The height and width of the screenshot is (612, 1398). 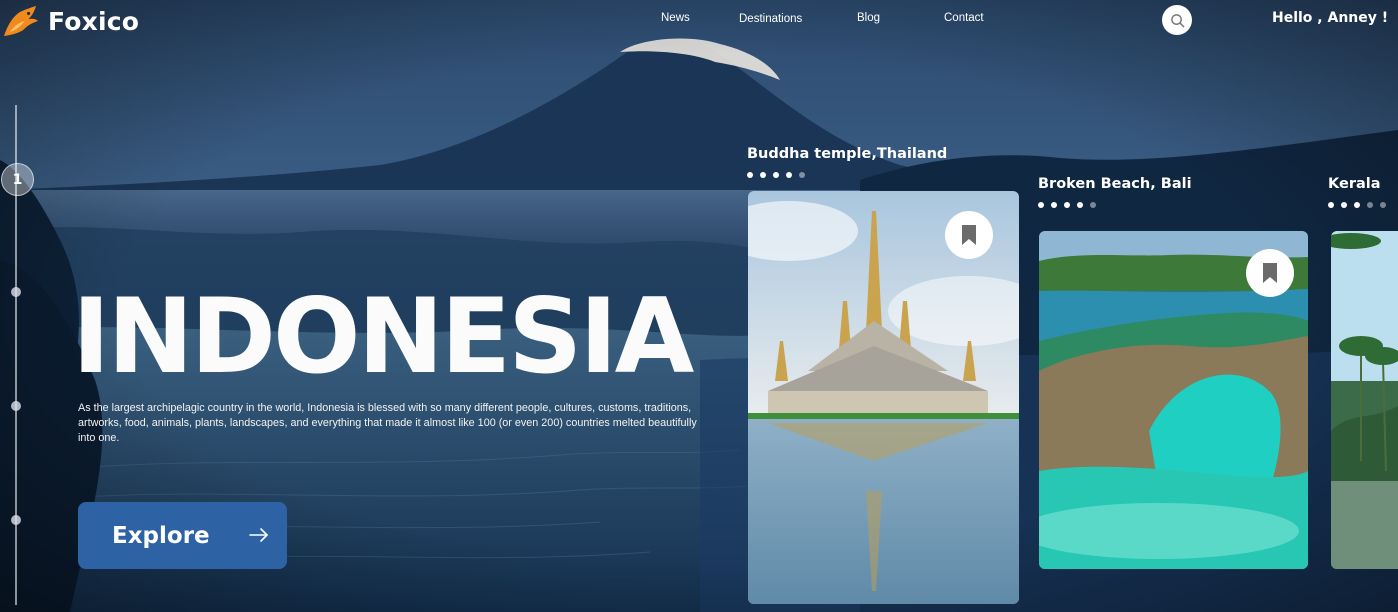 What do you see at coordinates (258, 535) in the screenshot?
I see `arrow-right-icon` at bounding box center [258, 535].